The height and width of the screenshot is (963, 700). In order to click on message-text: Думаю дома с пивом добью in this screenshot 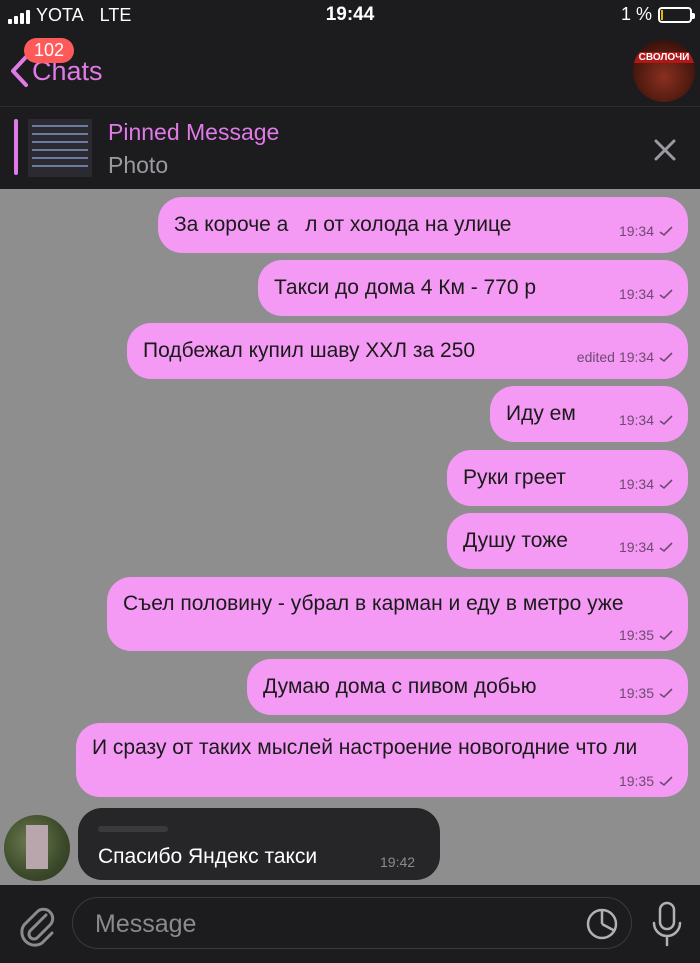, I will do `click(400, 686)`.